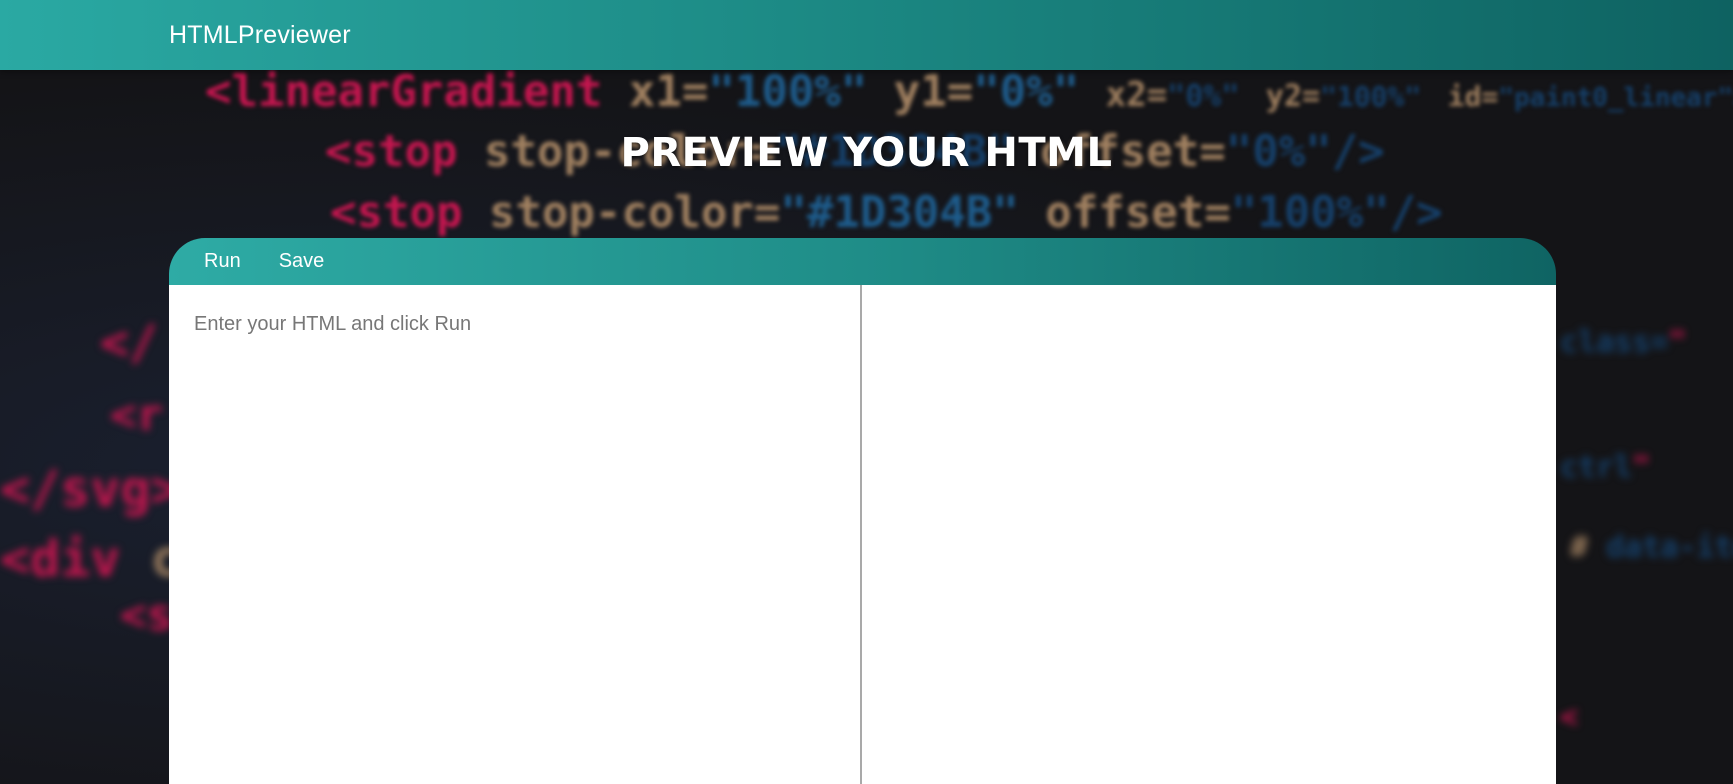  What do you see at coordinates (866, 153) in the screenshot?
I see `page-title: PREVIEW YOUR HTML` at bounding box center [866, 153].